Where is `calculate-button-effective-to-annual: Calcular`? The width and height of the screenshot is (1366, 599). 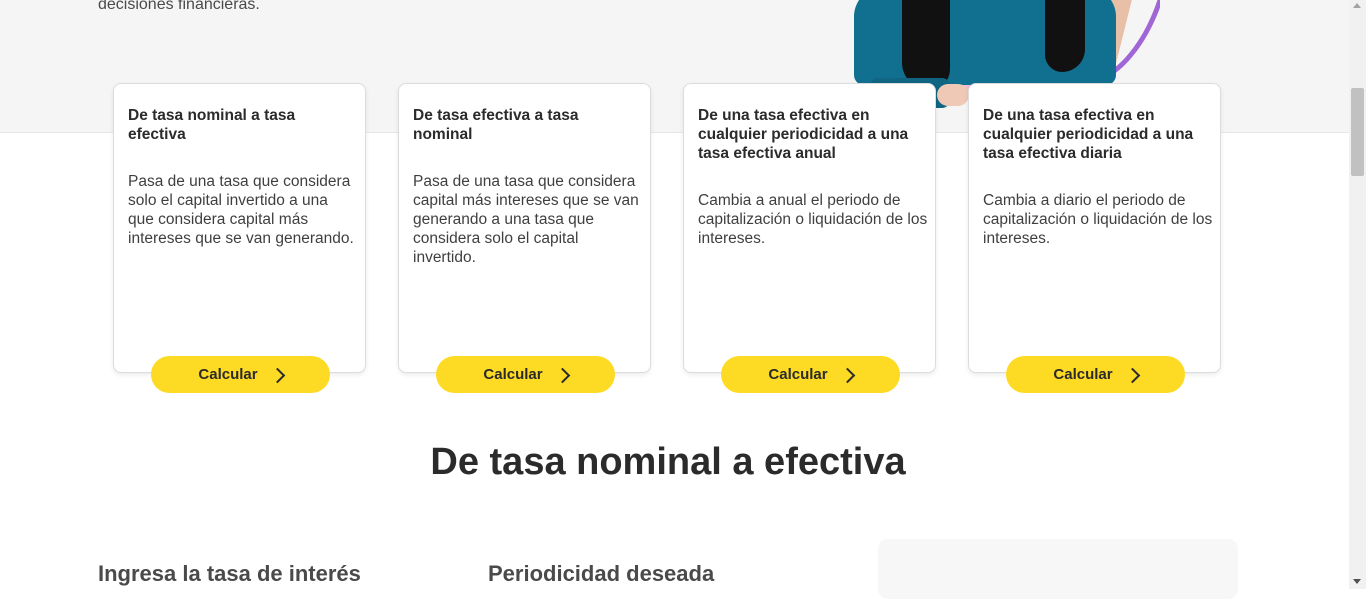
calculate-button-effective-to-annual: Calcular is located at coordinates (810, 374).